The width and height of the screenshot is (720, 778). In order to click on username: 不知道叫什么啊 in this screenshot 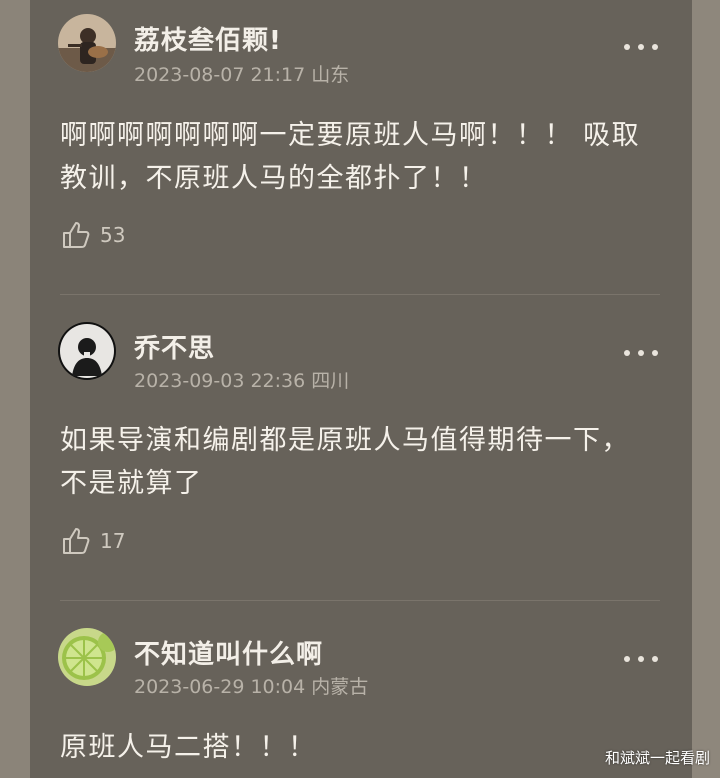, I will do `click(228, 652)`.